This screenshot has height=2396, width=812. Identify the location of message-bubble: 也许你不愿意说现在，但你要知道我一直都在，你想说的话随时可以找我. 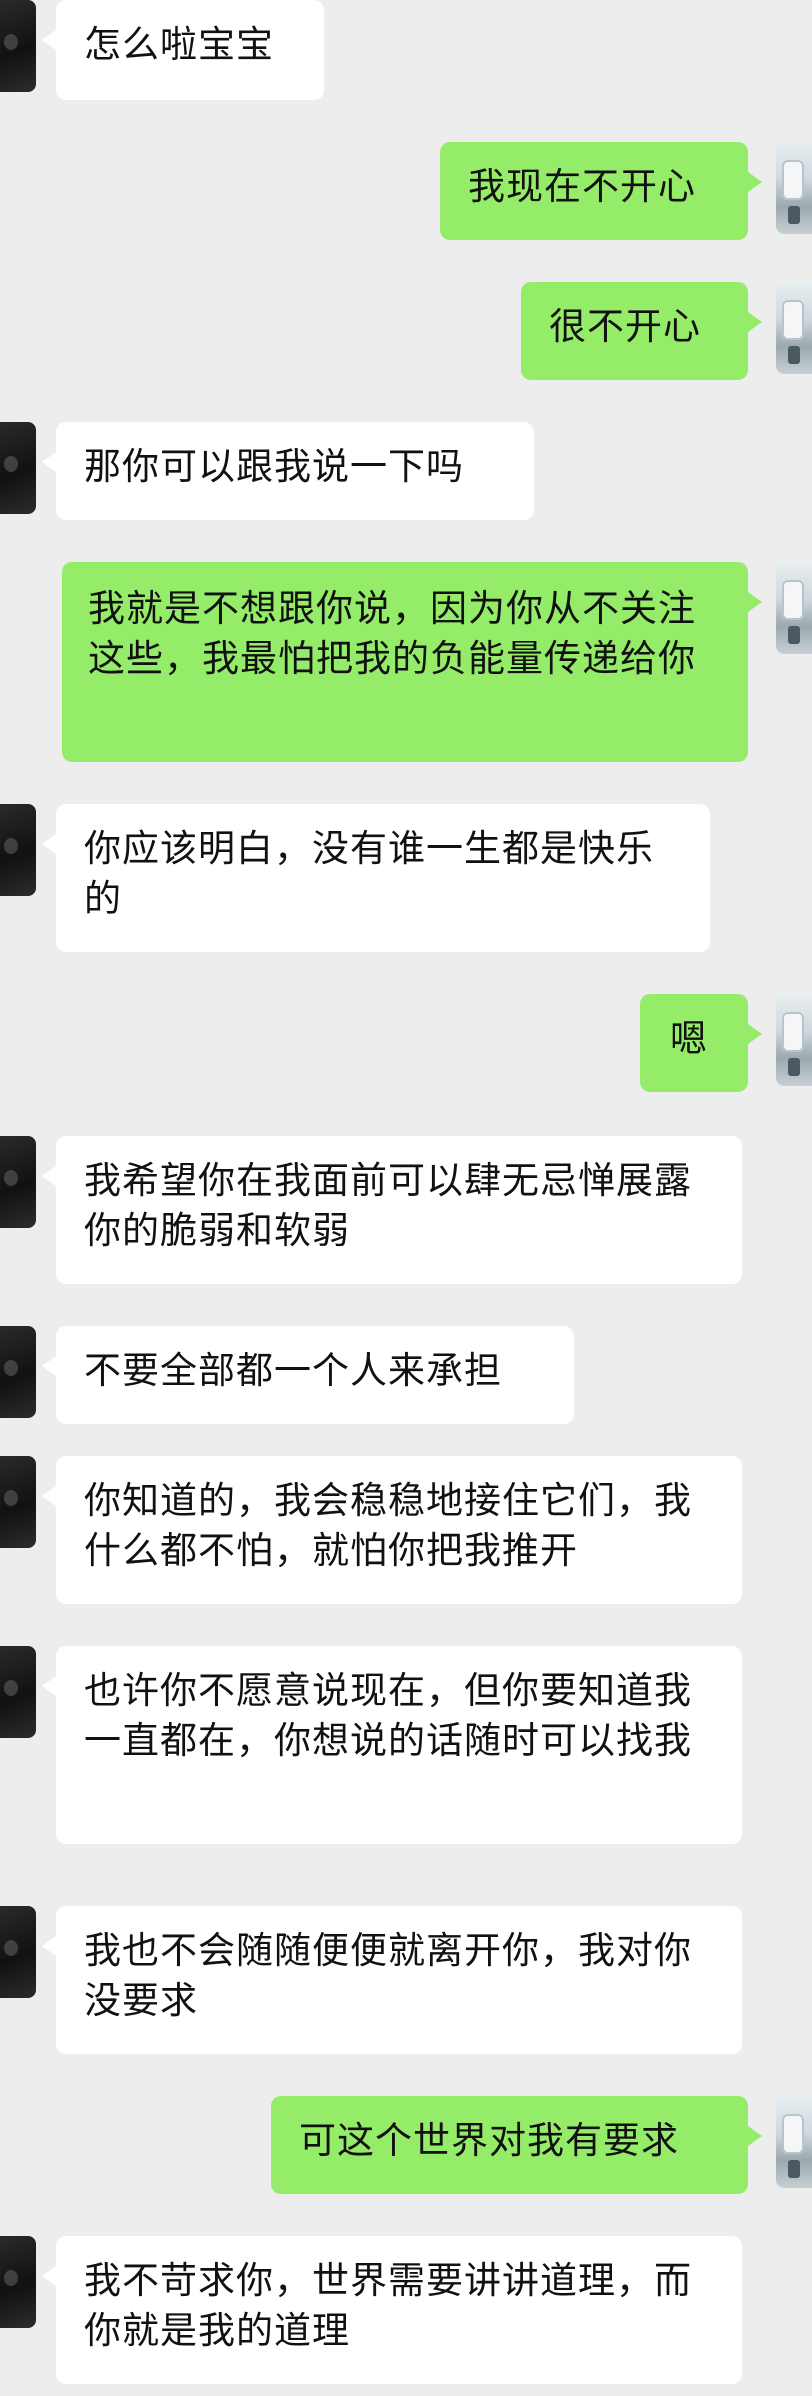
(392, 1745).